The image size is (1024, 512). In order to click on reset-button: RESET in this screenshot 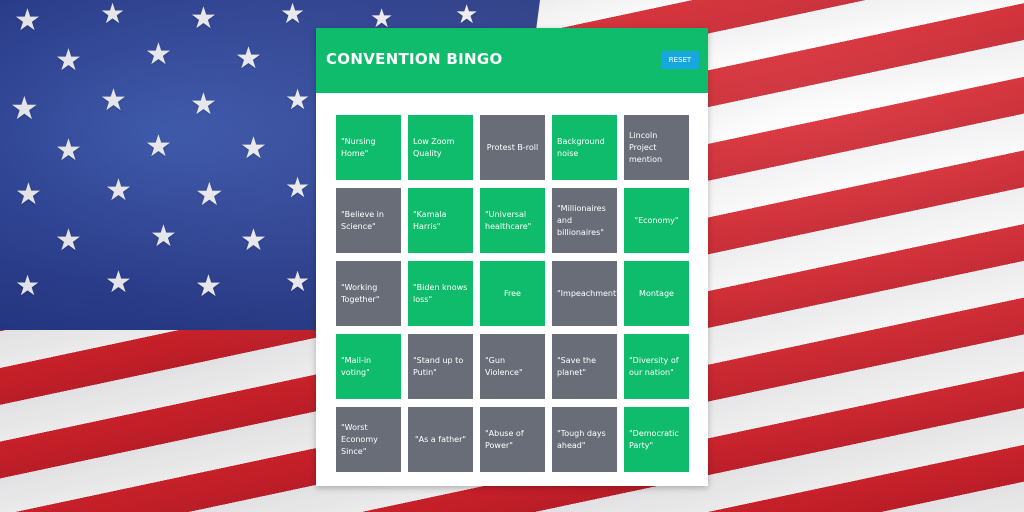, I will do `click(680, 60)`.